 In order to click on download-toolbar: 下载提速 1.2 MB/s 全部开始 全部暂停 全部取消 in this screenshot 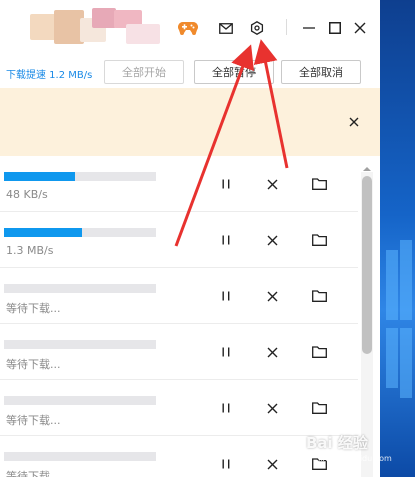, I will do `click(190, 71)`.